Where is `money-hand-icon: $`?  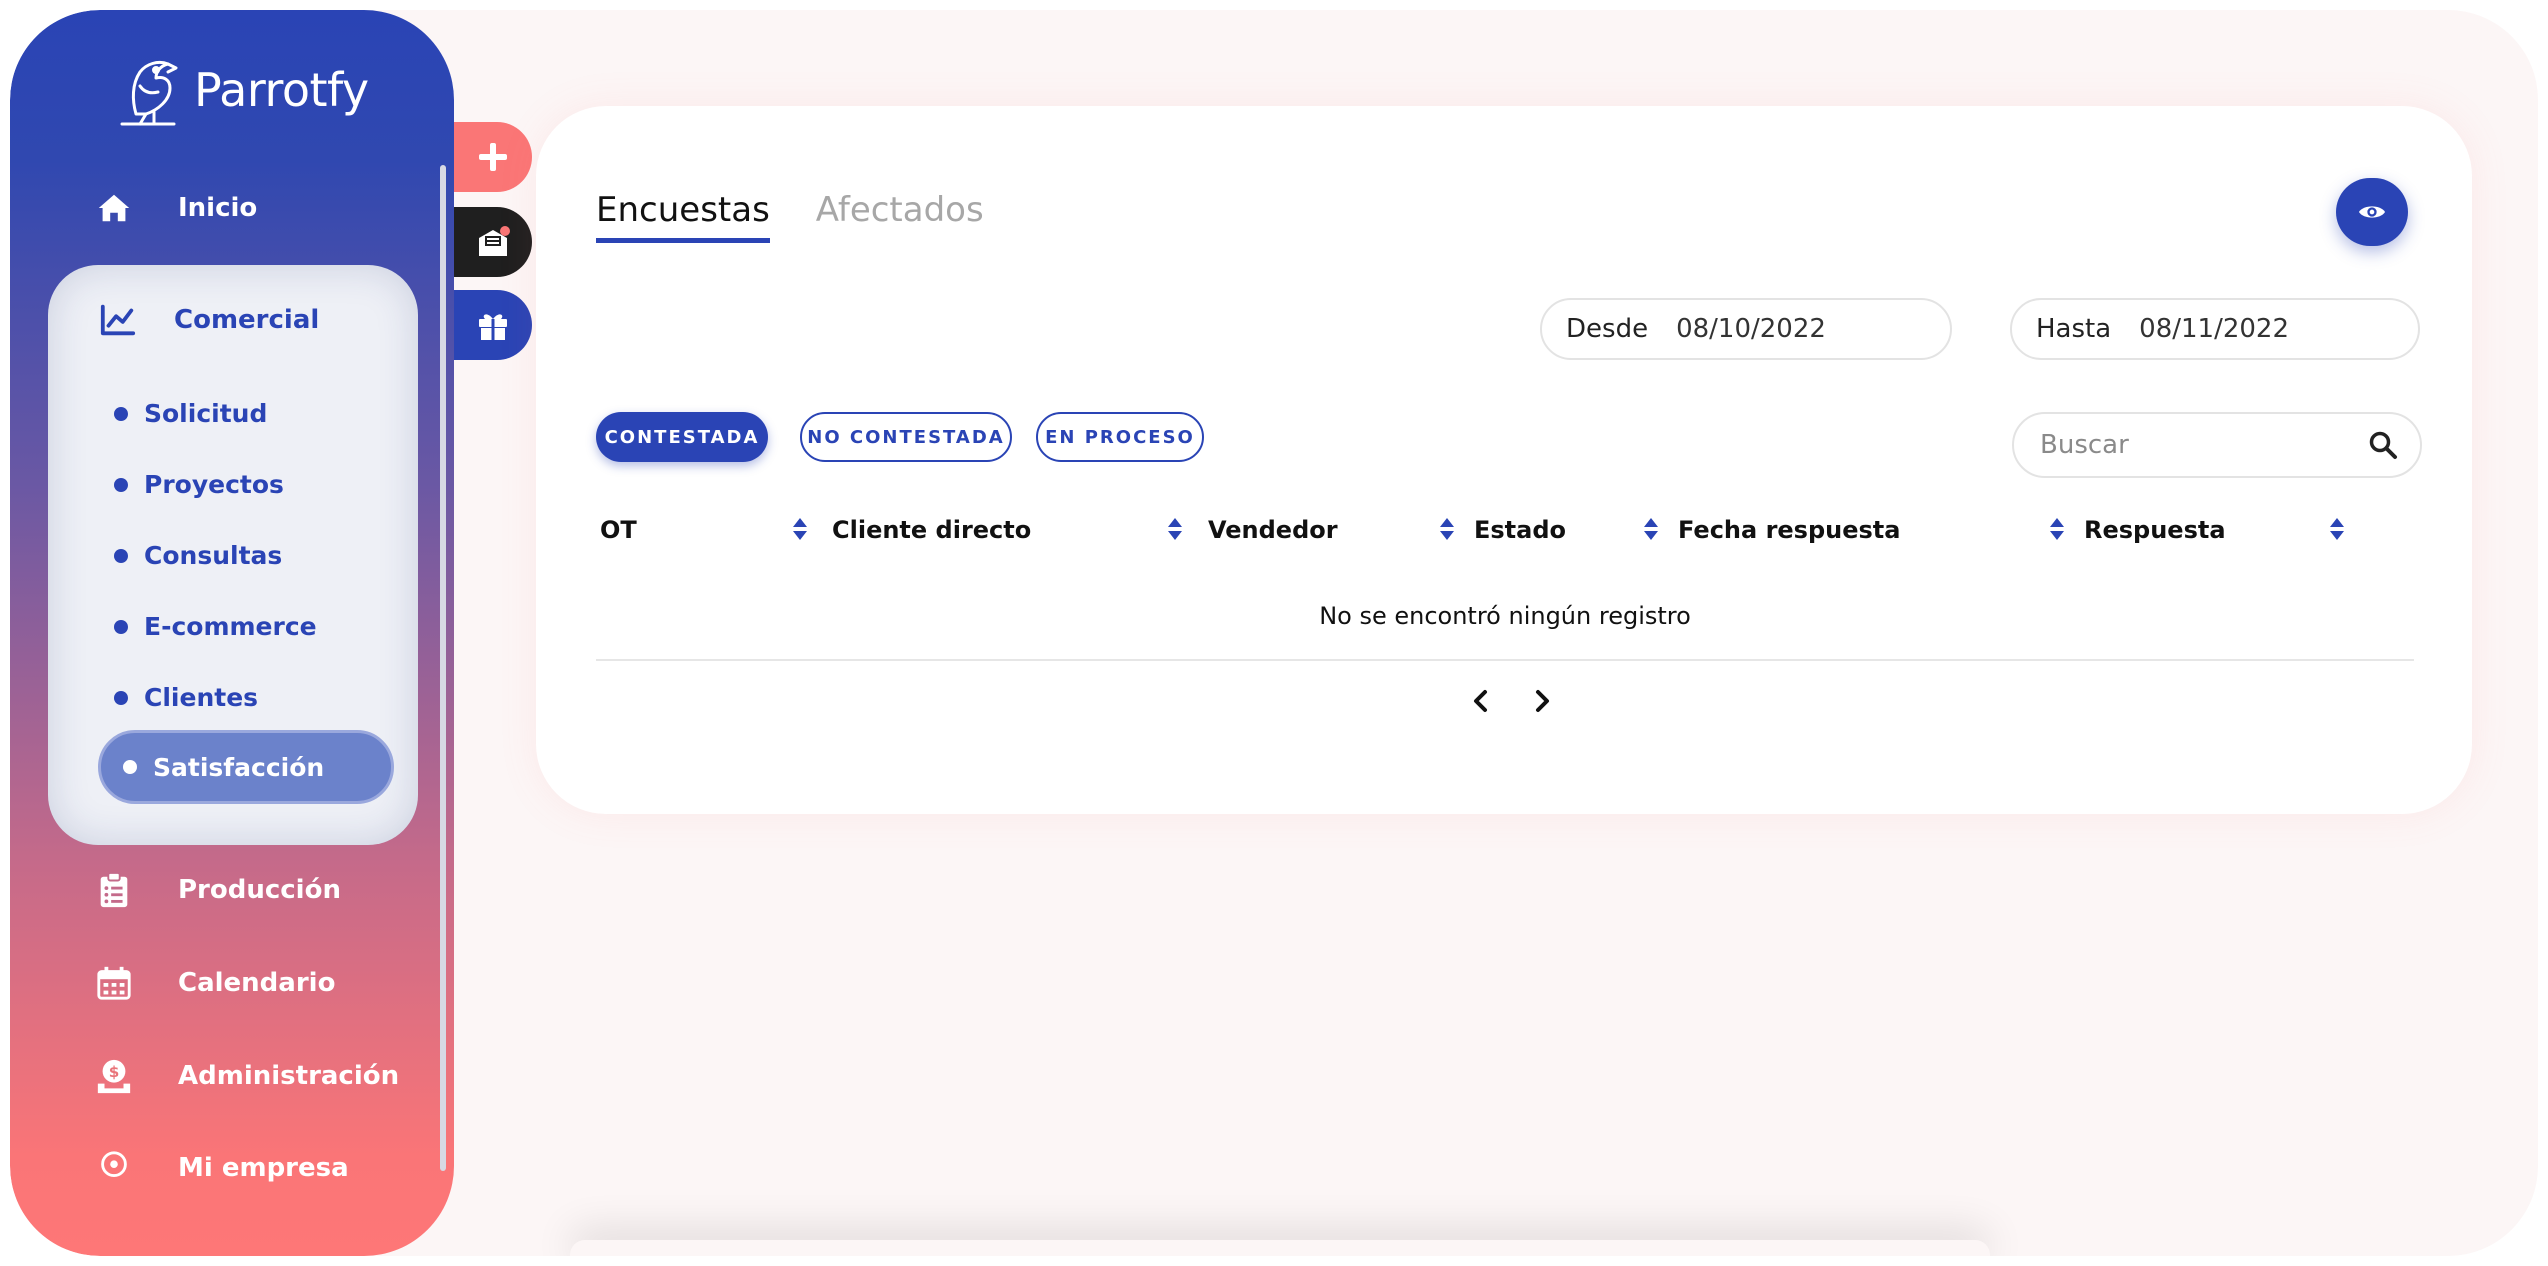
money-hand-icon: $ is located at coordinates (114, 1076).